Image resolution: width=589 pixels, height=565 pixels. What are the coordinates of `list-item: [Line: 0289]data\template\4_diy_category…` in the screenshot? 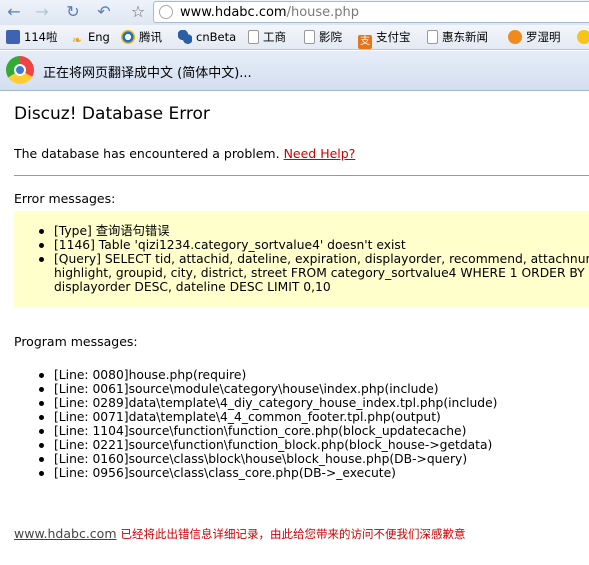 It's located at (255, 403).